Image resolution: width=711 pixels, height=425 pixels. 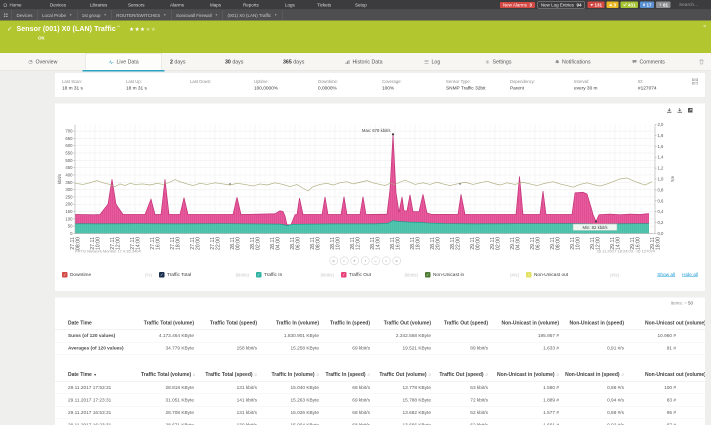 What do you see at coordinates (6, 15) in the screenshot?
I see `breadcrumb-home-icon` at bounding box center [6, 15].